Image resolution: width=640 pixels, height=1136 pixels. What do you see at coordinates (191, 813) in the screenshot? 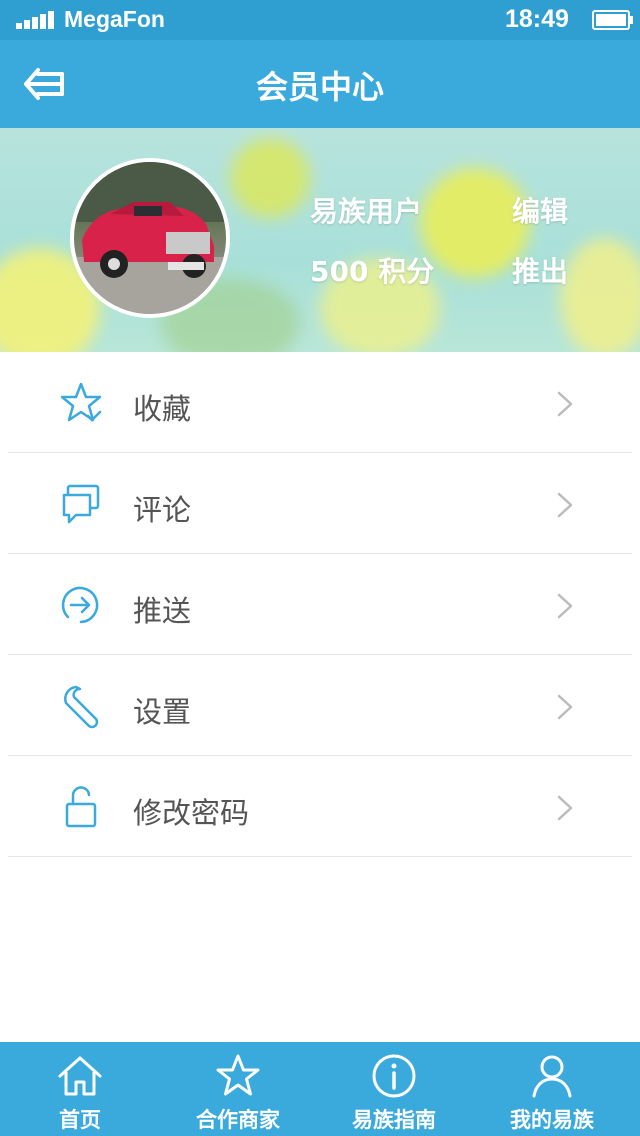
I see `menu-label: 修改密码` at bounding box center [191, 813].